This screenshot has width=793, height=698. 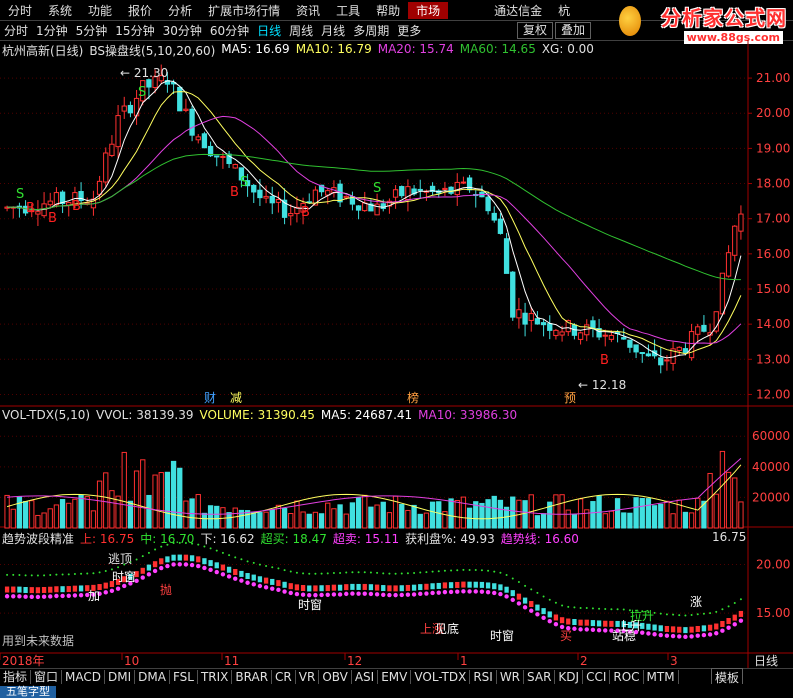 What do you see at coordinates (46, 415) in the screenshot?
I see `vol-indicator-name: VOL-TDX(5,10)` at bounding box center [46, 415].